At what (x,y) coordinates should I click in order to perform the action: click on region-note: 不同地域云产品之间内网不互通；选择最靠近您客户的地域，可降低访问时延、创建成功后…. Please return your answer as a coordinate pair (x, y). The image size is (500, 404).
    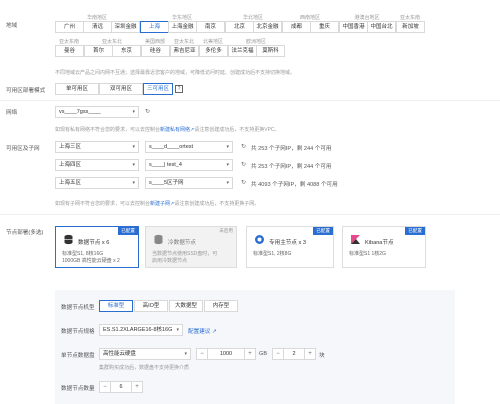
    Looking at the image, I should click on (175, 73).